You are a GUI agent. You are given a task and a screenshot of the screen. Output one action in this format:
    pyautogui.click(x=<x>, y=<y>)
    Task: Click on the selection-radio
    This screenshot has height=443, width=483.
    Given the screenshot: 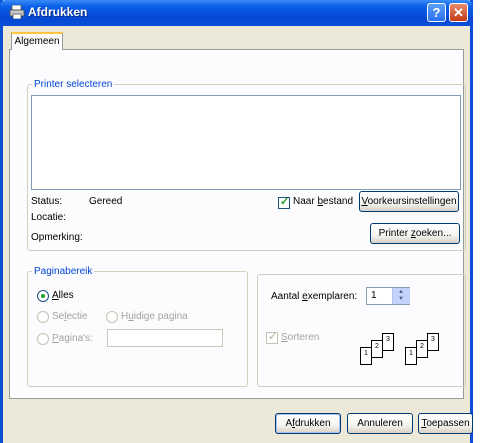 What is the action you would take?
    pyautogui.click(x=43, y=317)
    